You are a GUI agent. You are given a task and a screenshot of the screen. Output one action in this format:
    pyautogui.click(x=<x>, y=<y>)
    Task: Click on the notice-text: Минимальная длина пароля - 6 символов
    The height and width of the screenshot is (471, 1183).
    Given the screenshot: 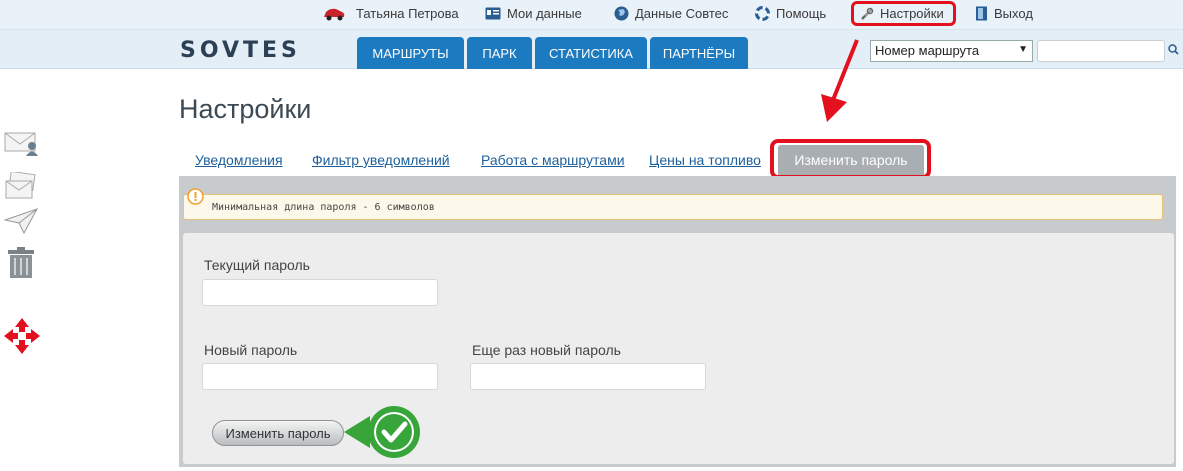 What is the action you would take?
    pyautogui.click(x=323, y=207)
    